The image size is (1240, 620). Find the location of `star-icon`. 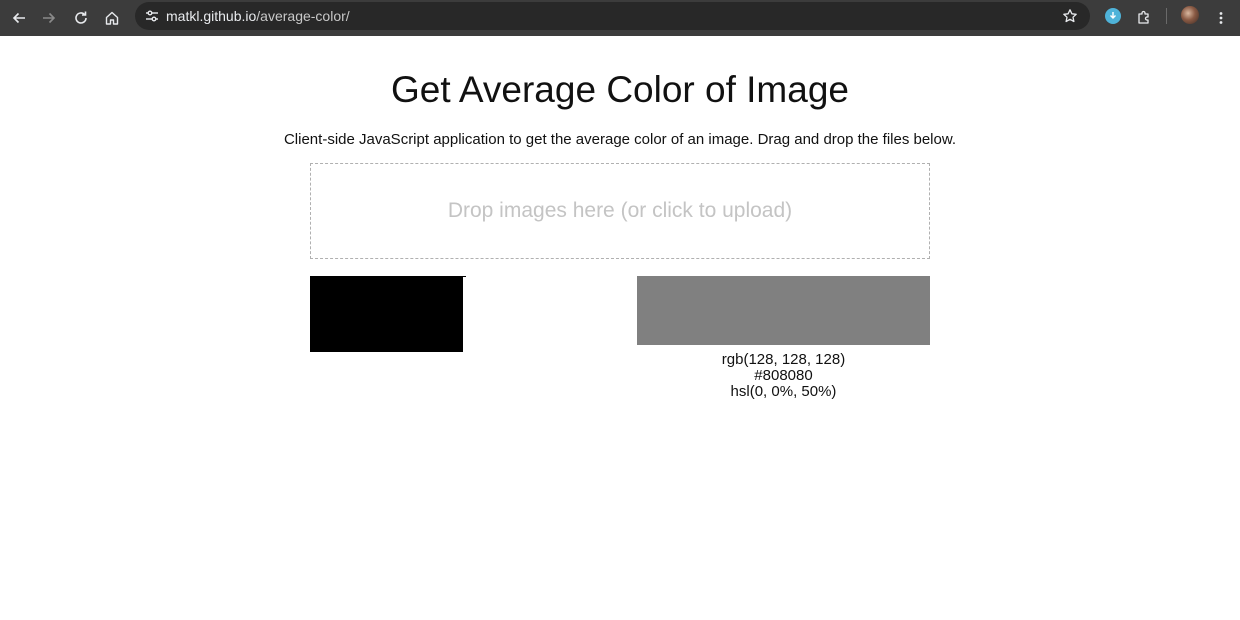

star-icon is located at coordinates (1070, 16).